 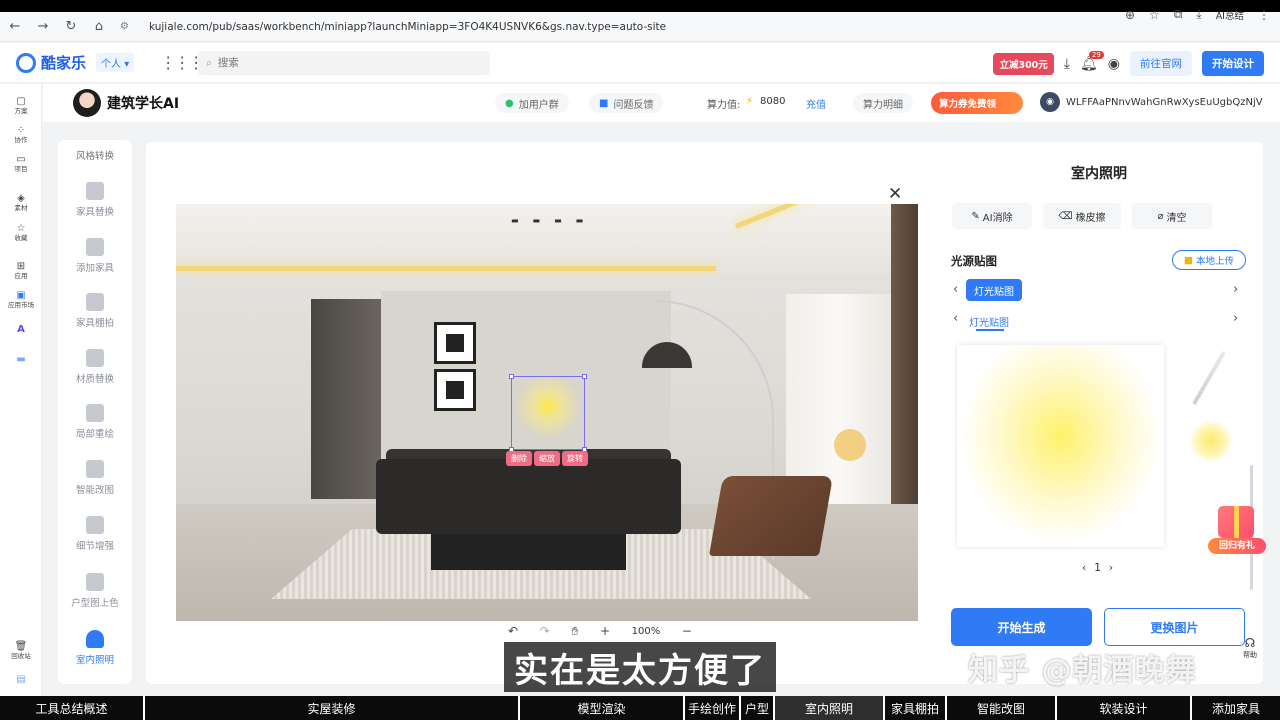 I want to click on scale-selection-button: 缩放, so click(x=547, y=458).